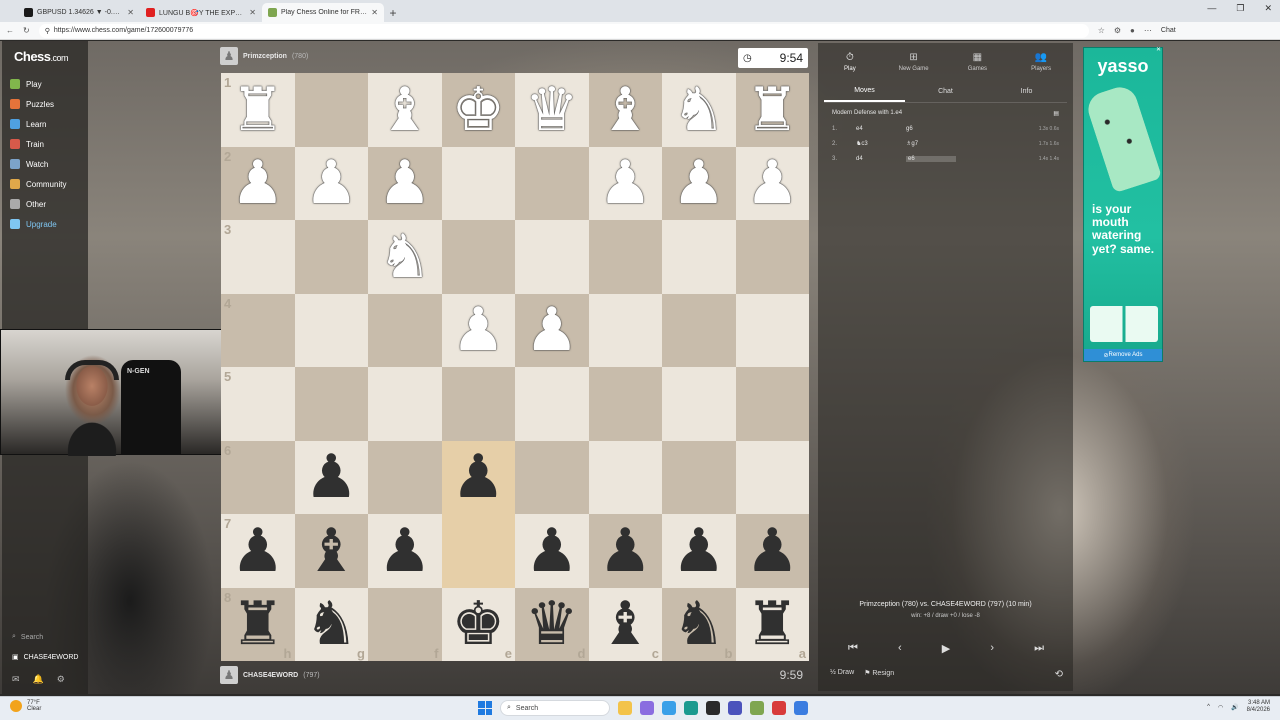 The width and height of the screenshot is (1280, 720). I want to click on opponent-avatar: ♟, so click(229, 56).